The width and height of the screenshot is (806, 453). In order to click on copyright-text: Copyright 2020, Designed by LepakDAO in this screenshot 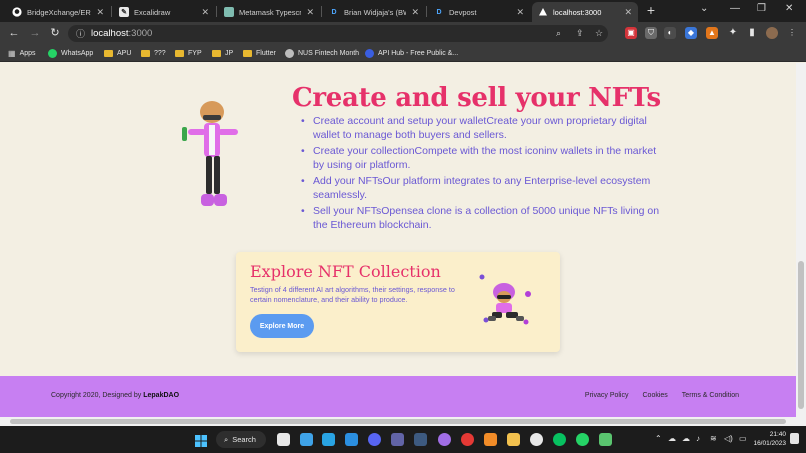, I will do `click(115, 395)`.